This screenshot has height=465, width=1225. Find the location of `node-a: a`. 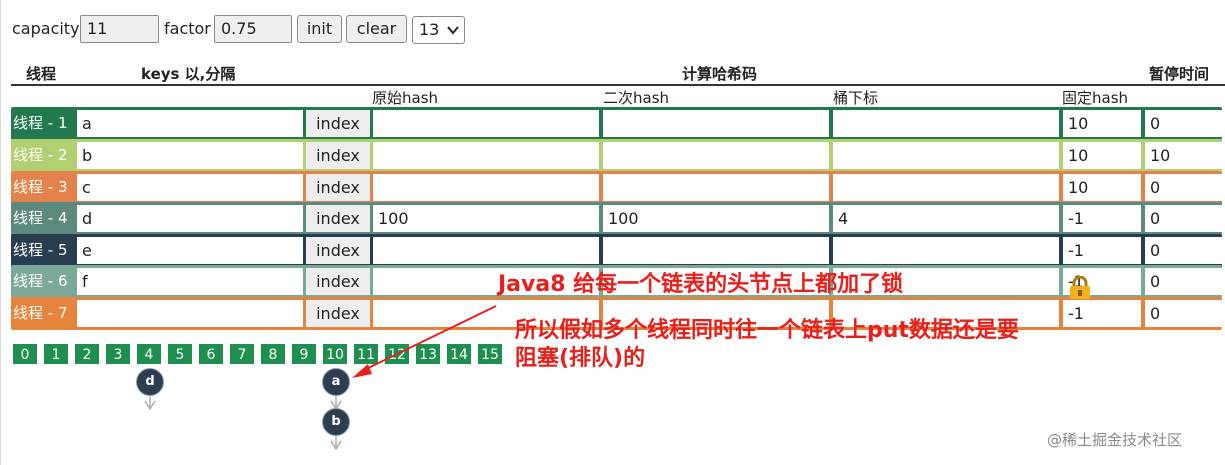

node-a: a is located at coordinates (336, 382).